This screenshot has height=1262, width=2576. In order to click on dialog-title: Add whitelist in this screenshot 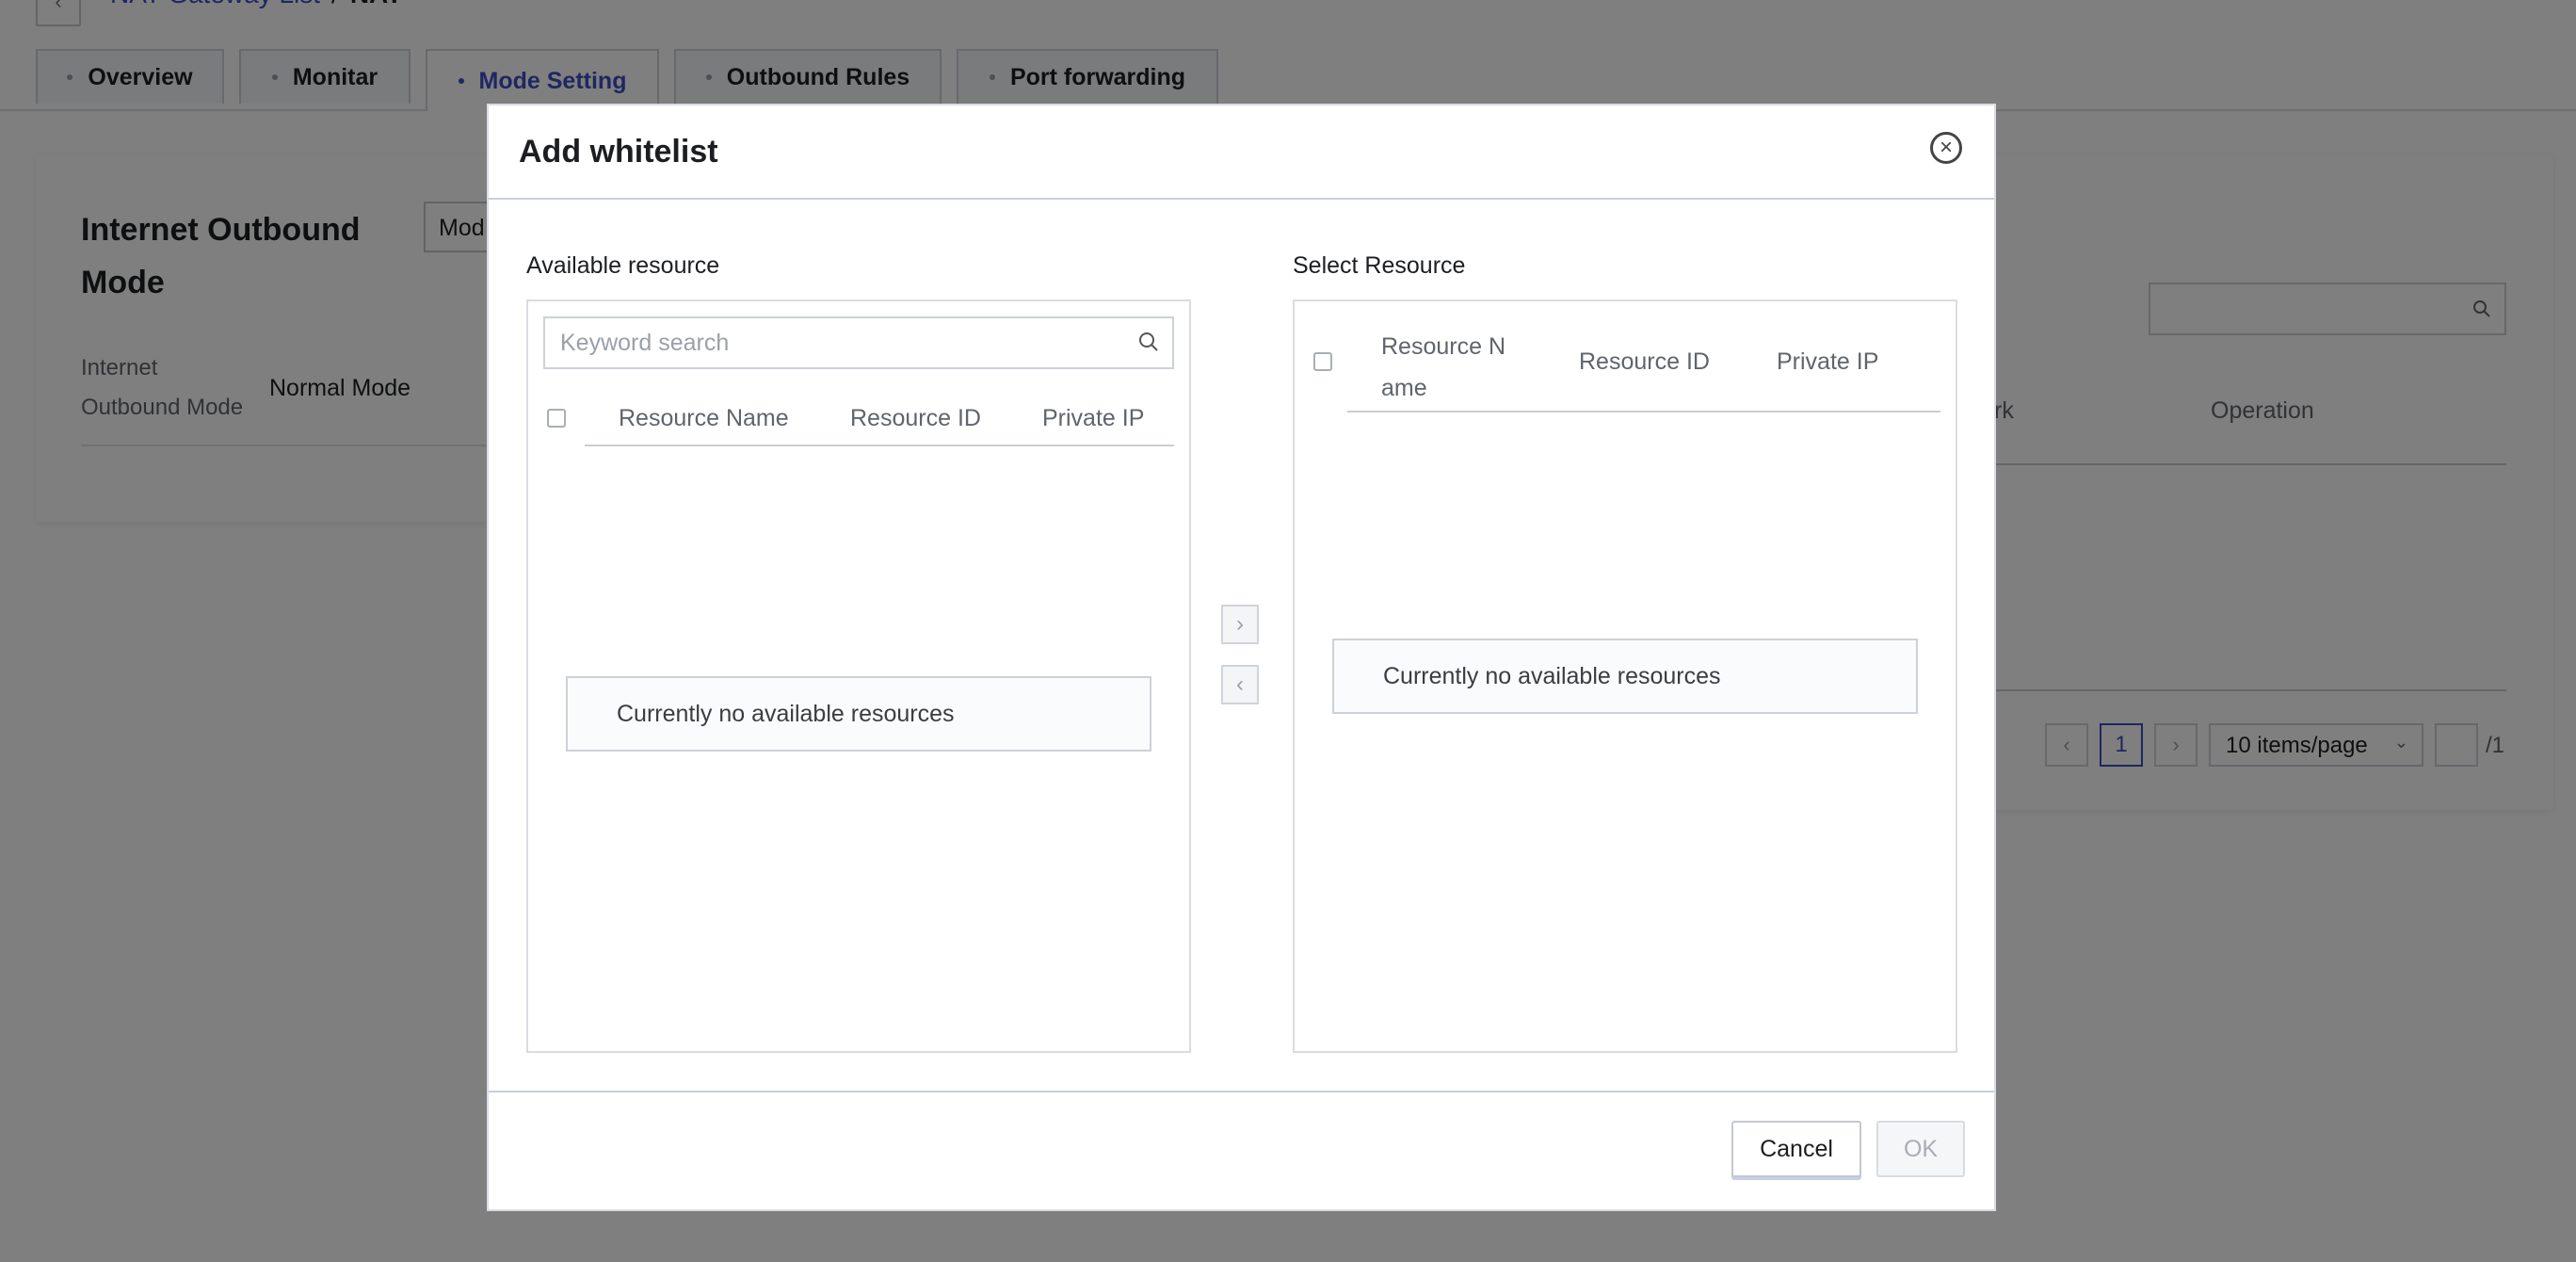, I will do `click(618, 152)`.